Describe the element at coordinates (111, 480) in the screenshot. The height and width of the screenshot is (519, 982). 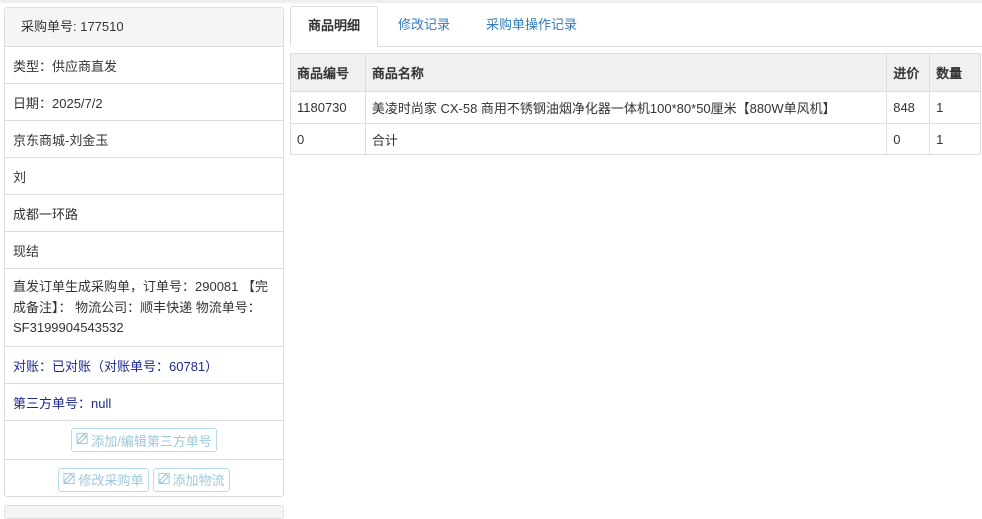
I see `edit-purchase-order-label: 修改采购单` at that location.